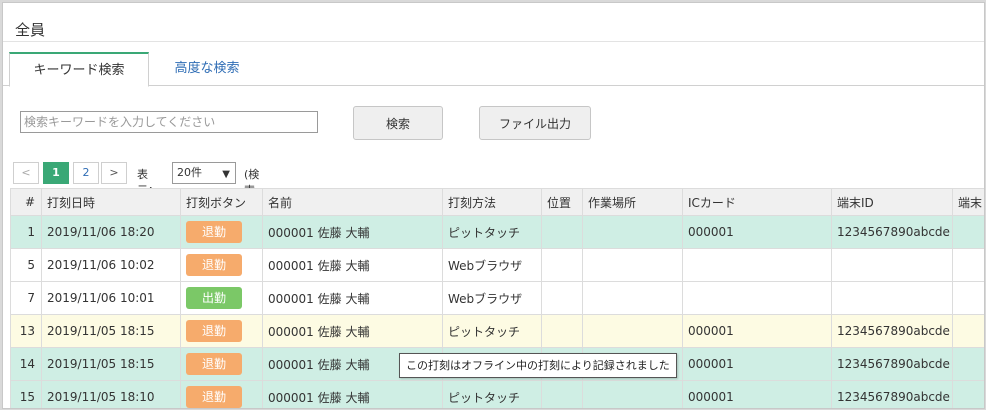 The width and height of the screenshot is (986, 410). I want to click on row-datetime-cell: 2019/11/06 10:01, so click(111, 298).